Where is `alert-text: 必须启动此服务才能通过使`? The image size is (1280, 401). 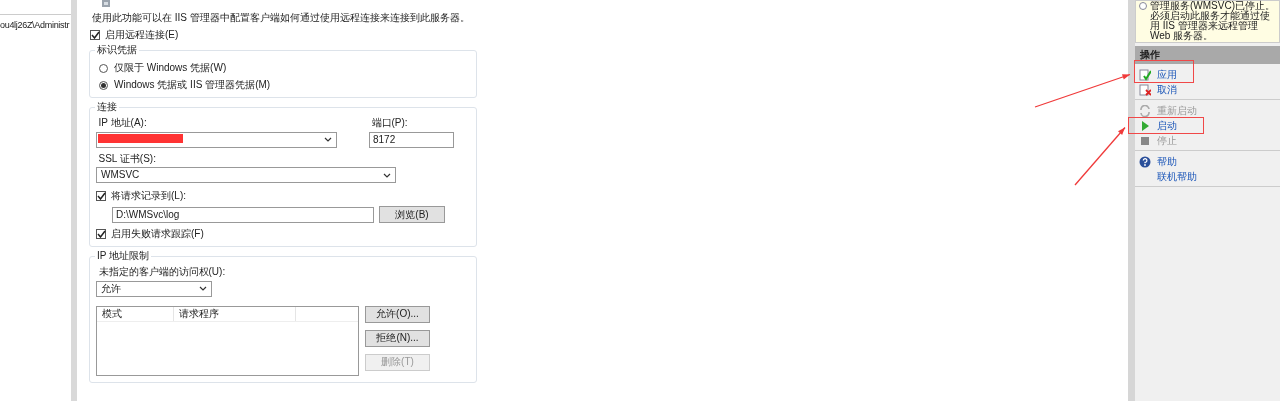
alert-text: 必须启动此服务才能通过使 is located at coordinates (1210, 16).